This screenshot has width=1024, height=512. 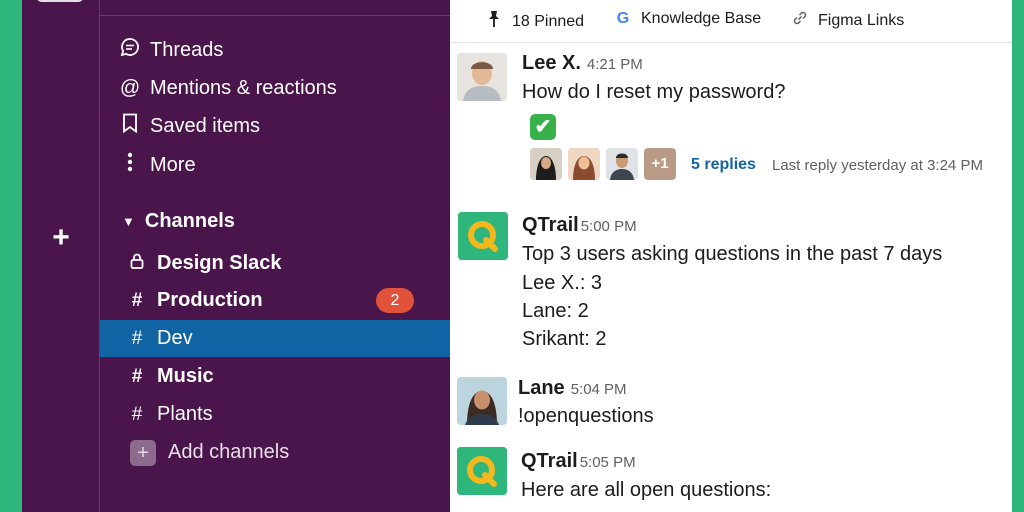 What do you see at coordinates (646, 490) in the screenshot?
I see `message-text: Here are all open questions:` at bounding box center [646, 490].